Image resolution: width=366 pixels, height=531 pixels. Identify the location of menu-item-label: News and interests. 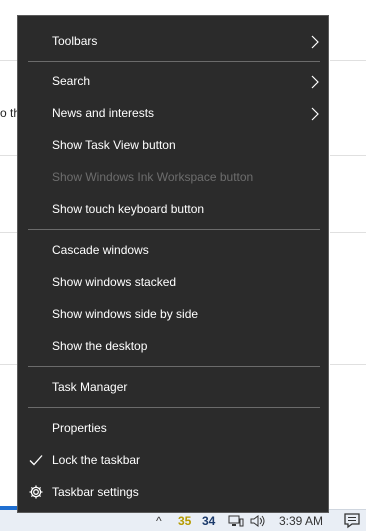
(103, 113).